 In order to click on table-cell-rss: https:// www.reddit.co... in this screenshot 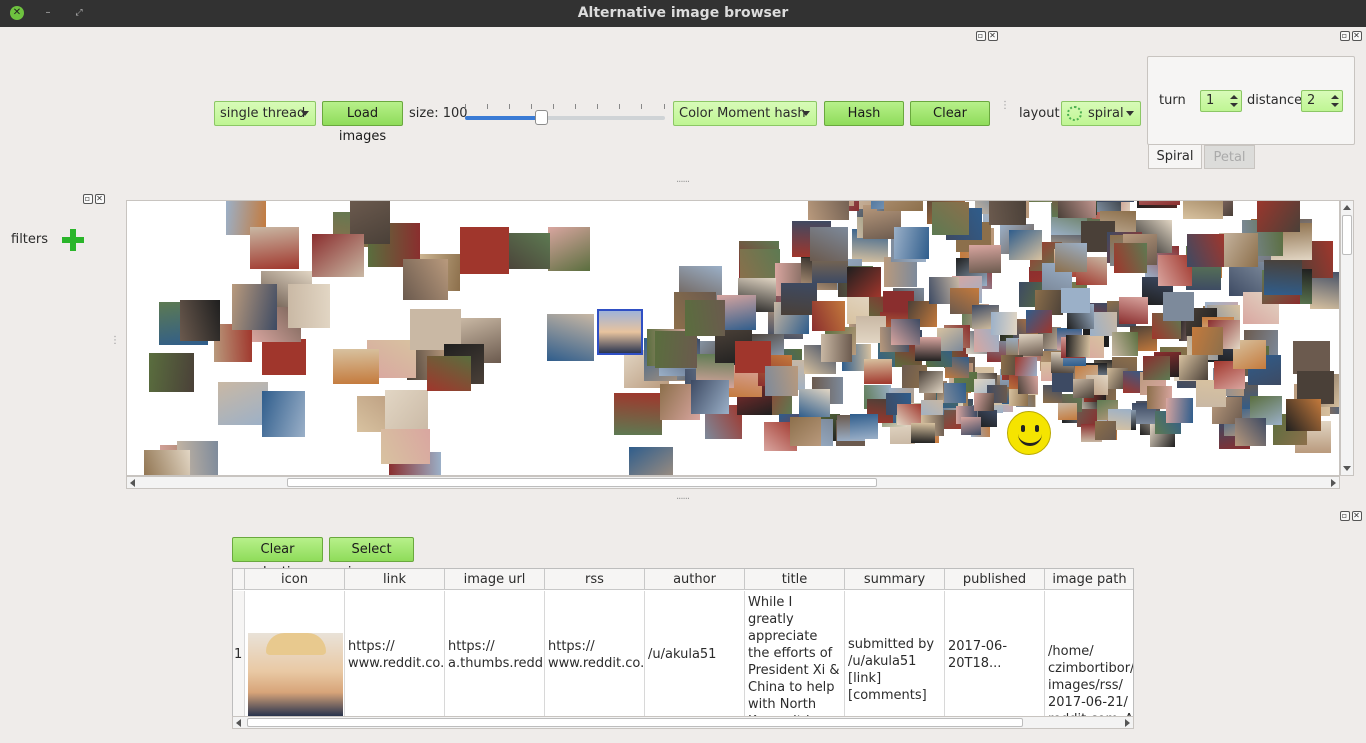, I will do `click(595, 653)`.